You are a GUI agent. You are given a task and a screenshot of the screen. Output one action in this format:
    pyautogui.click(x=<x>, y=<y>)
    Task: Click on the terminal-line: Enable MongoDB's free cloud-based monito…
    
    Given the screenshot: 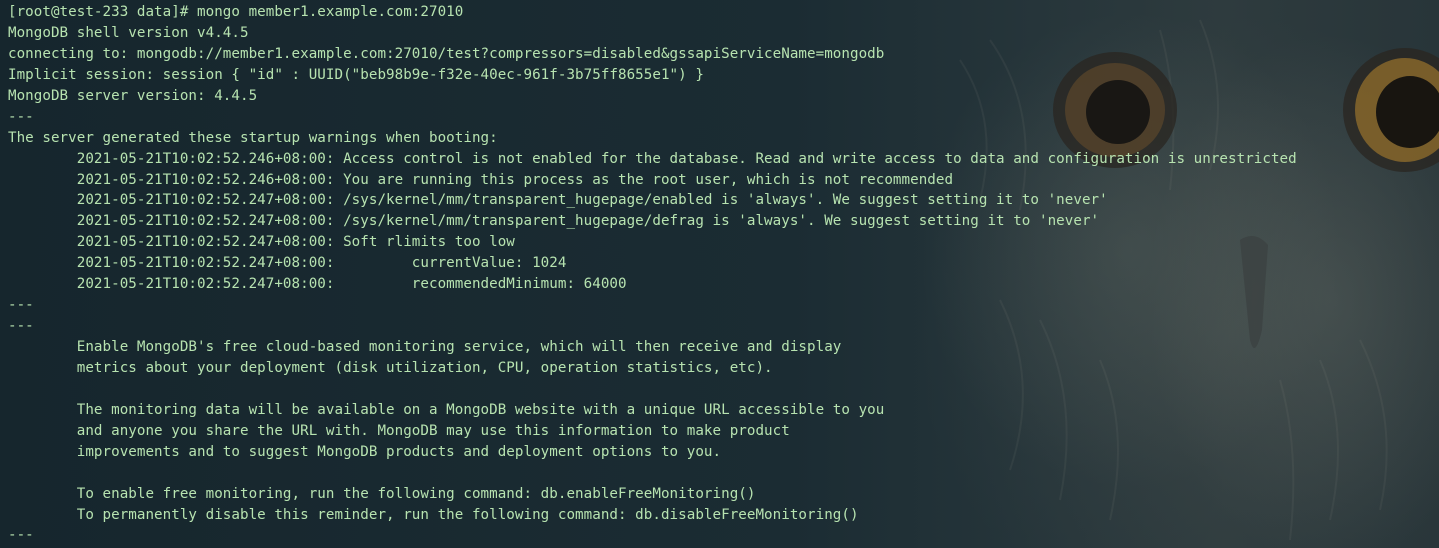 What is the action you would take?
    pyautogui.click(x=425, y=347)
    